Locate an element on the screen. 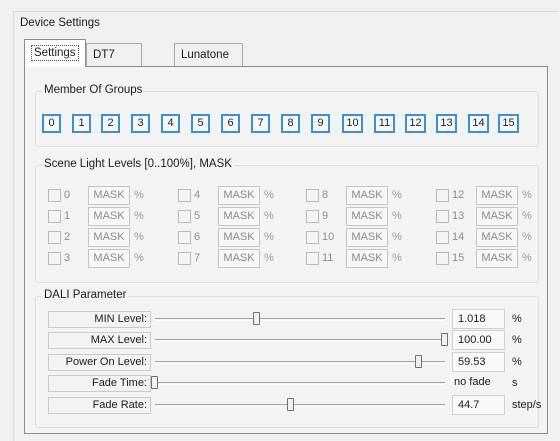 This screenshot has height=441, width=560. scene-12-percent-unit: % is located at coordinates (527, 195).